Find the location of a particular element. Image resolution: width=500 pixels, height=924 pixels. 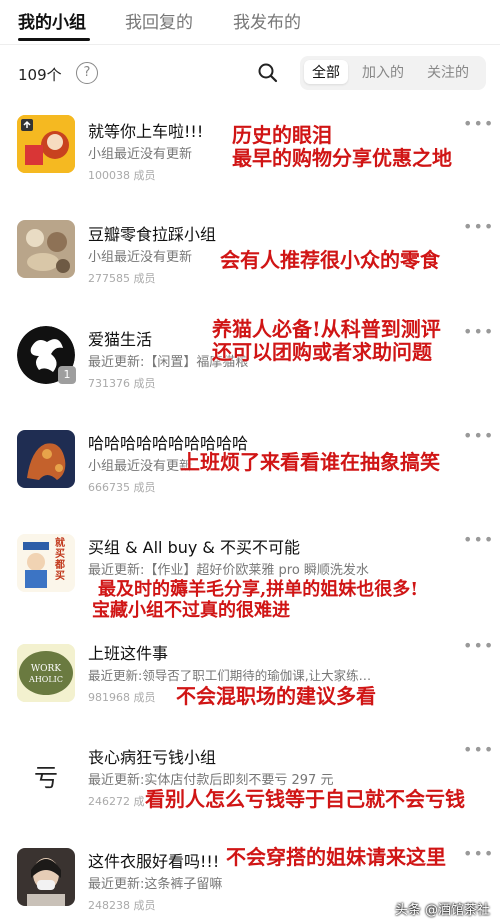

tab-my-replies: 我回复的 is located at coordinates (159, 20).